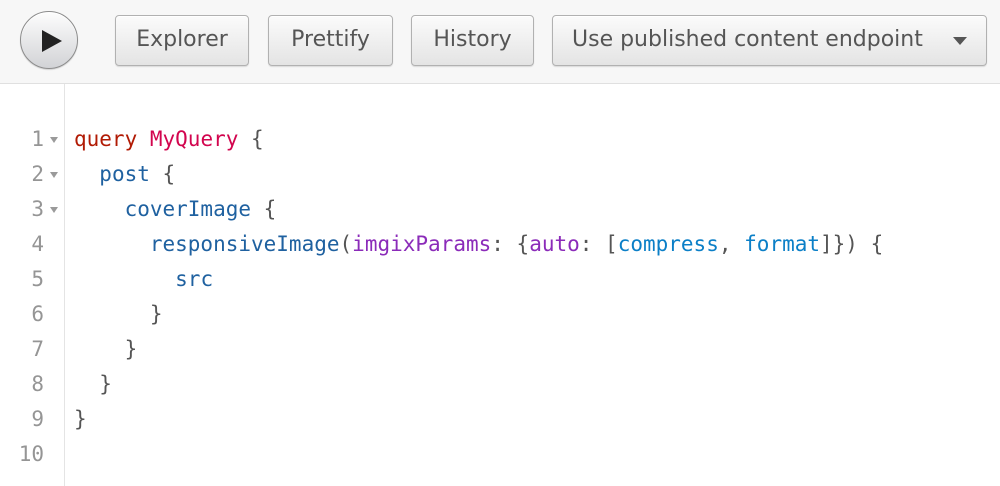 The width and height of the screenshot is (1000, 486). What do you see at coordinates (500, 419) in the screenshot?
I see `code-line: 9}` at bounding box center [500, 419].